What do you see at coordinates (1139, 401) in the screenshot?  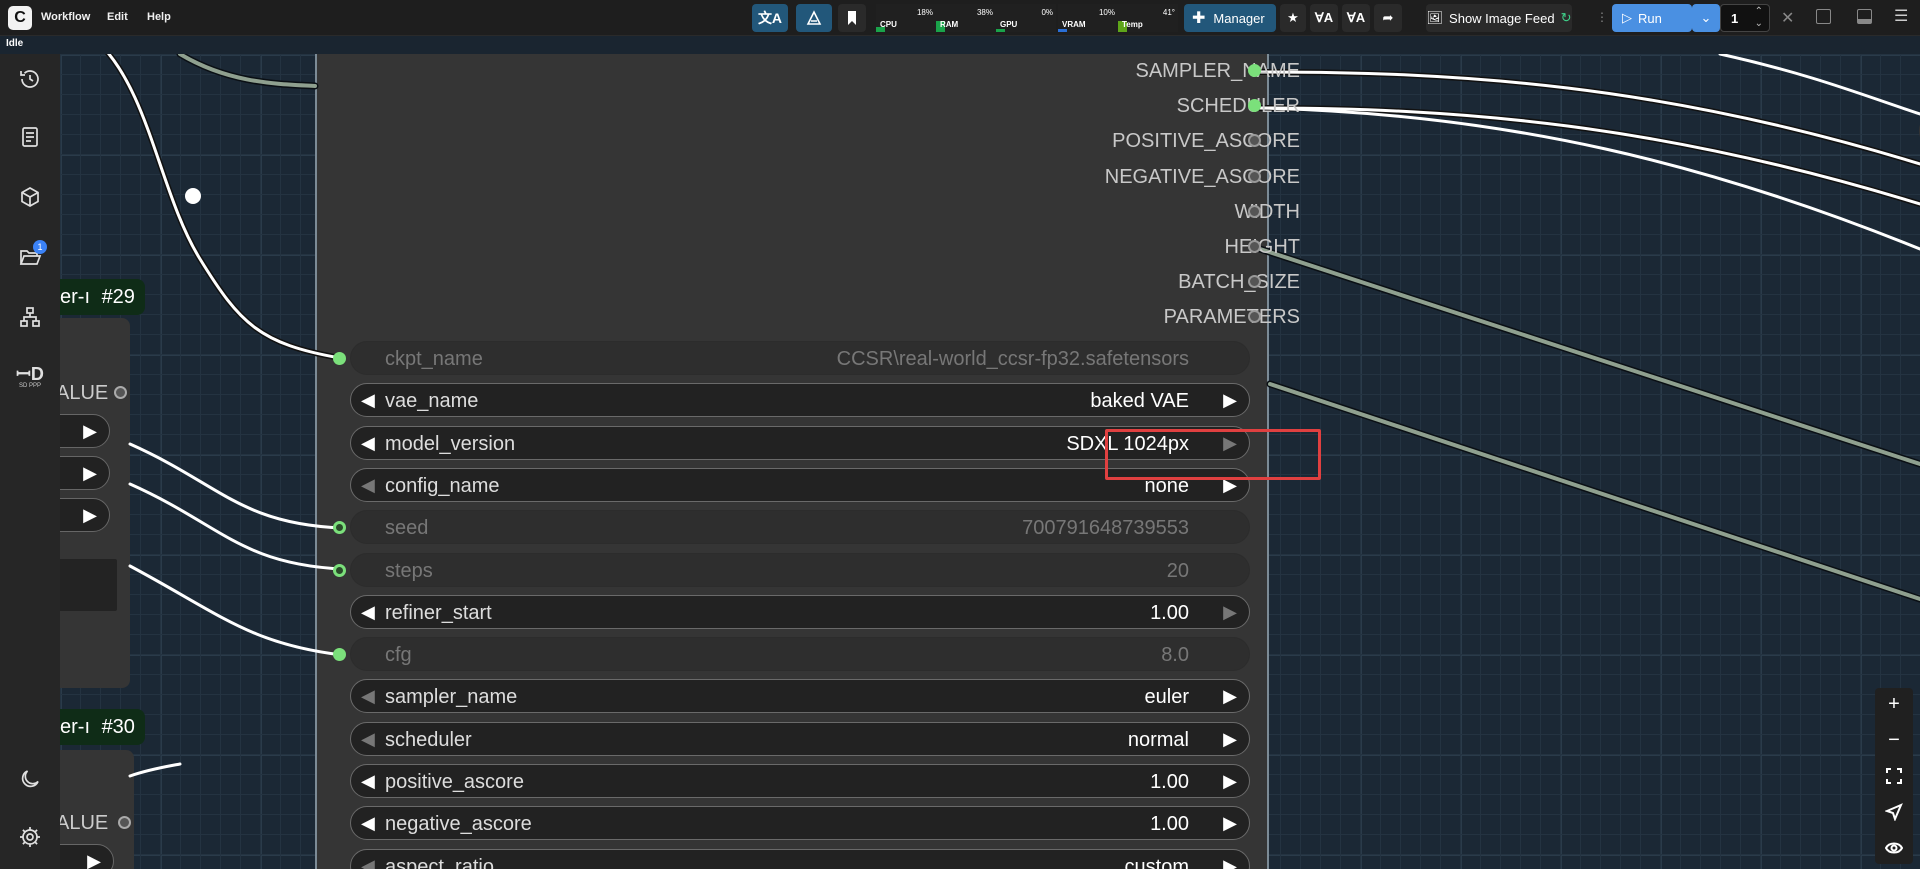 I see `widget-value: baked VAE` at bounding box center [1139, 401].